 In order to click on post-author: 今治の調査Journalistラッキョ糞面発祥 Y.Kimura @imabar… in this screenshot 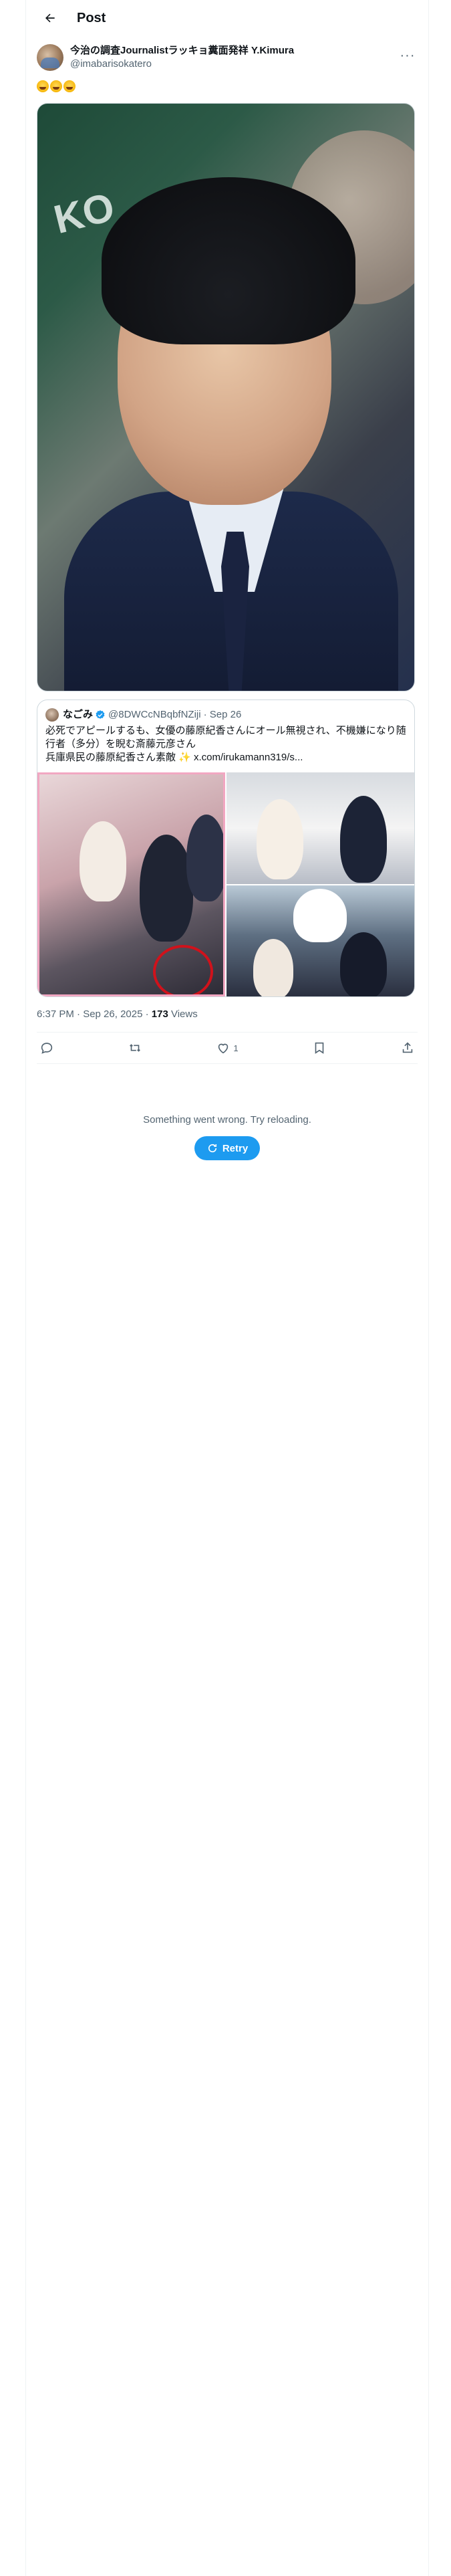, I will do `click(227, 54)`.